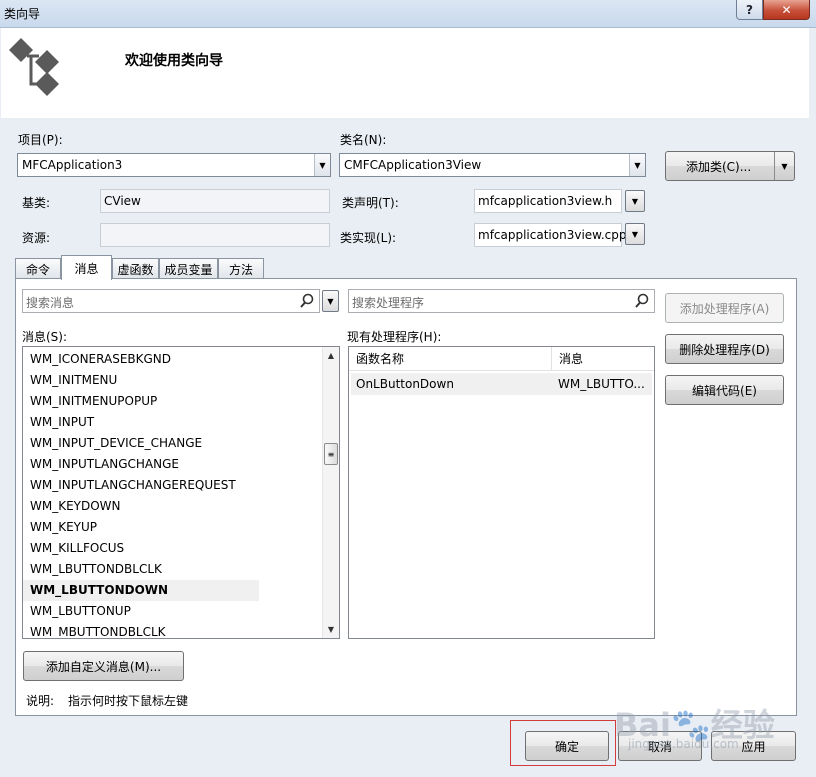 This screenshot has height=777, width=816. Describe the element at coordinates (408, 14) in the screenshot. I see `title-bar: 类向导` at that location.